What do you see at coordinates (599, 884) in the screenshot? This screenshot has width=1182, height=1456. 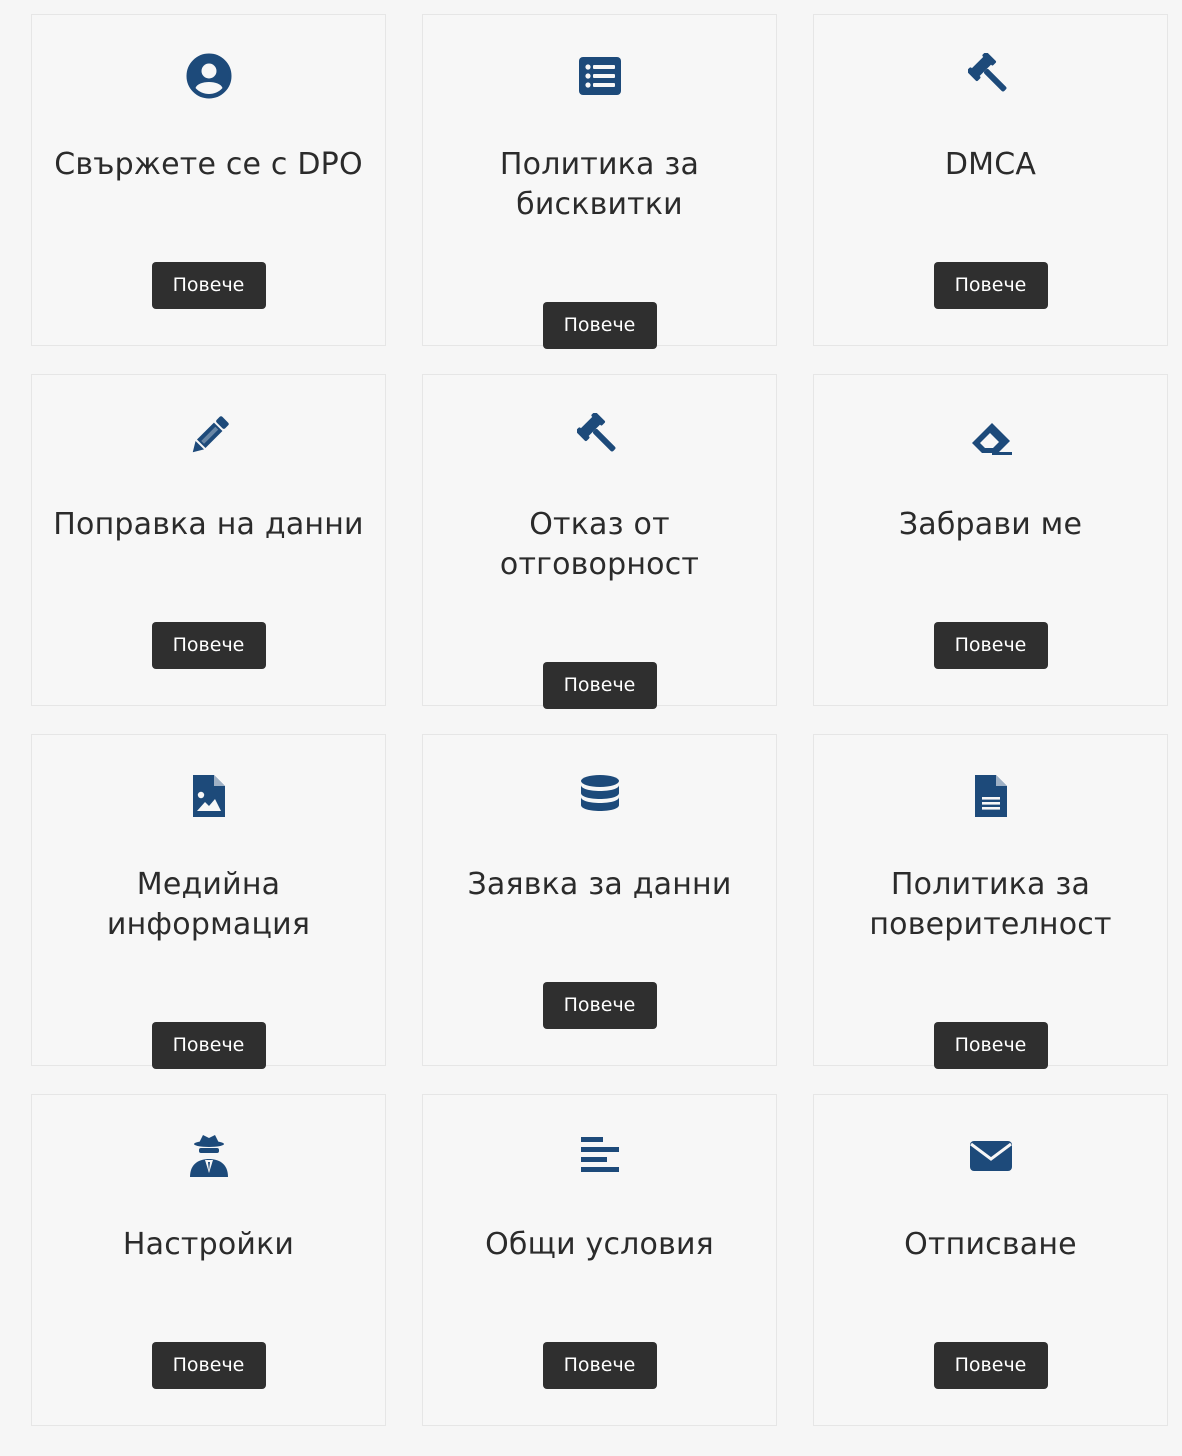 I see `card-title: Заявка за данни` at bounding box center [599, 884].